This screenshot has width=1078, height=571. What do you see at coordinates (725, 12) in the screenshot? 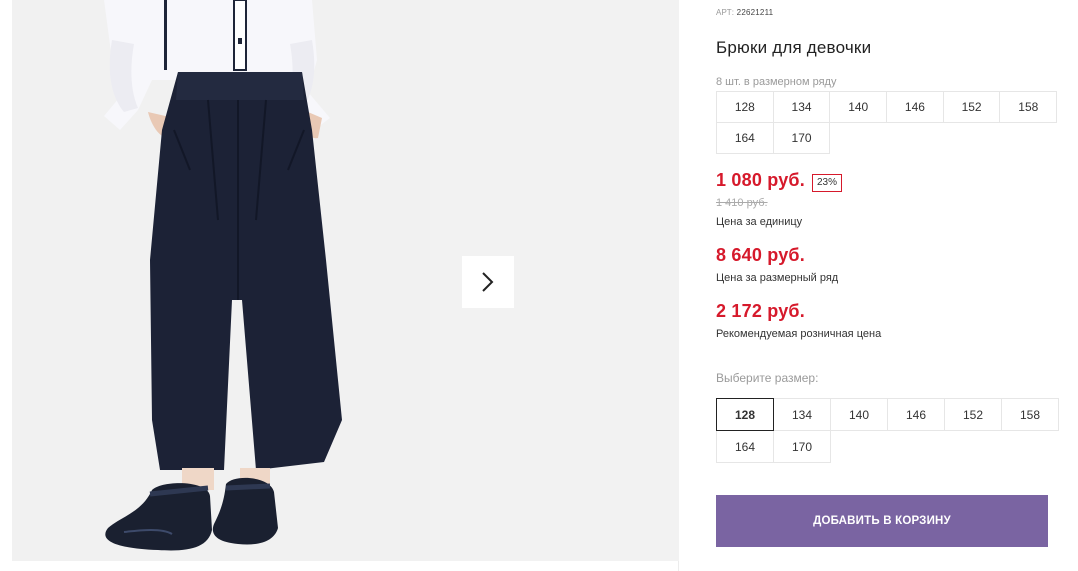
I see `article-label: АРТ:` at bounding box center [725, 12].